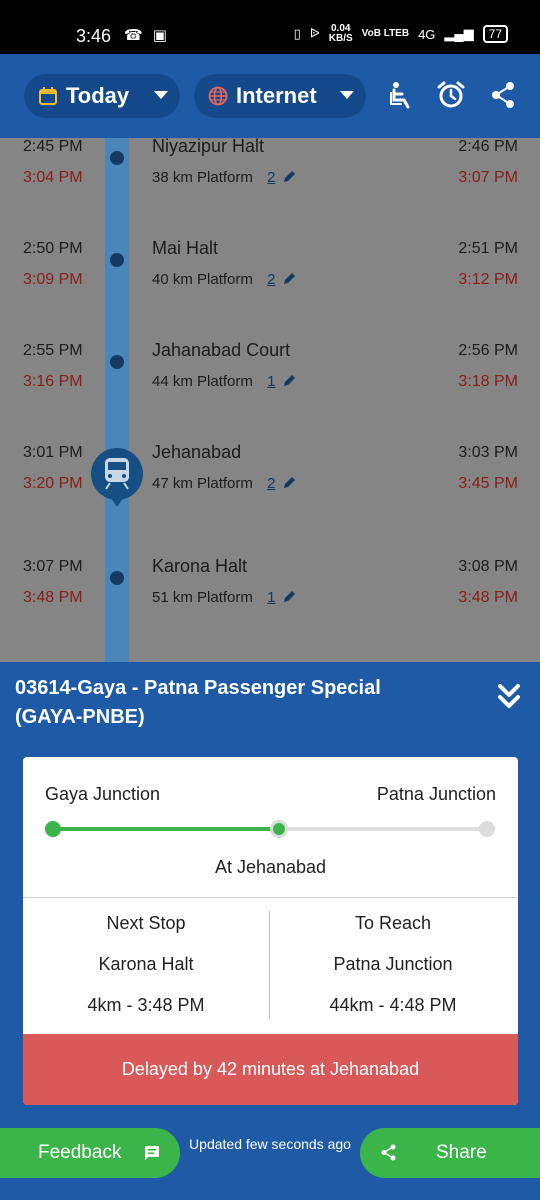  I want to click on alarm-clock-icon, so click(451, 95).